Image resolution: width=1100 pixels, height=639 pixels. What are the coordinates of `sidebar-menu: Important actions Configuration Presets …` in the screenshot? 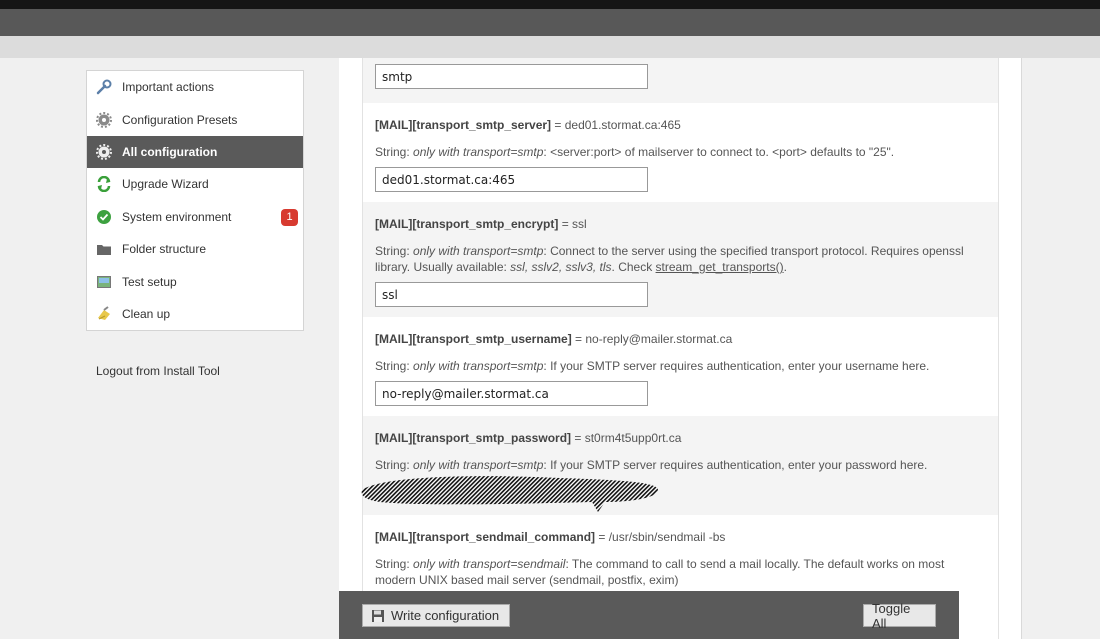 It's located at (195, 200).